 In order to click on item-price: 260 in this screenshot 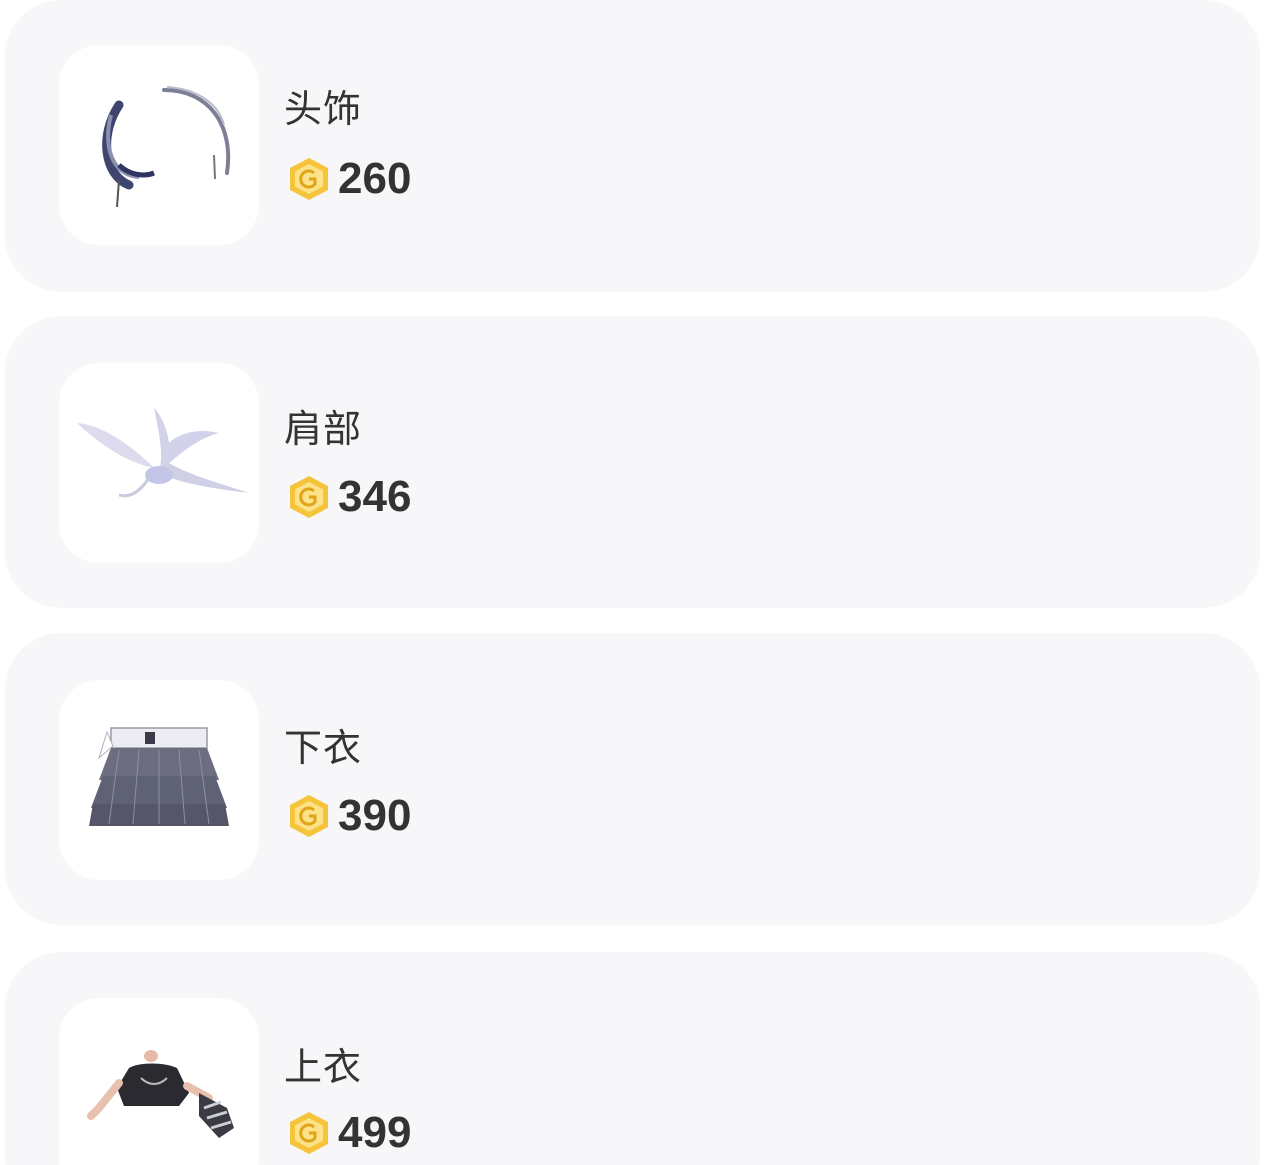, I will do `click(348, 179)`.